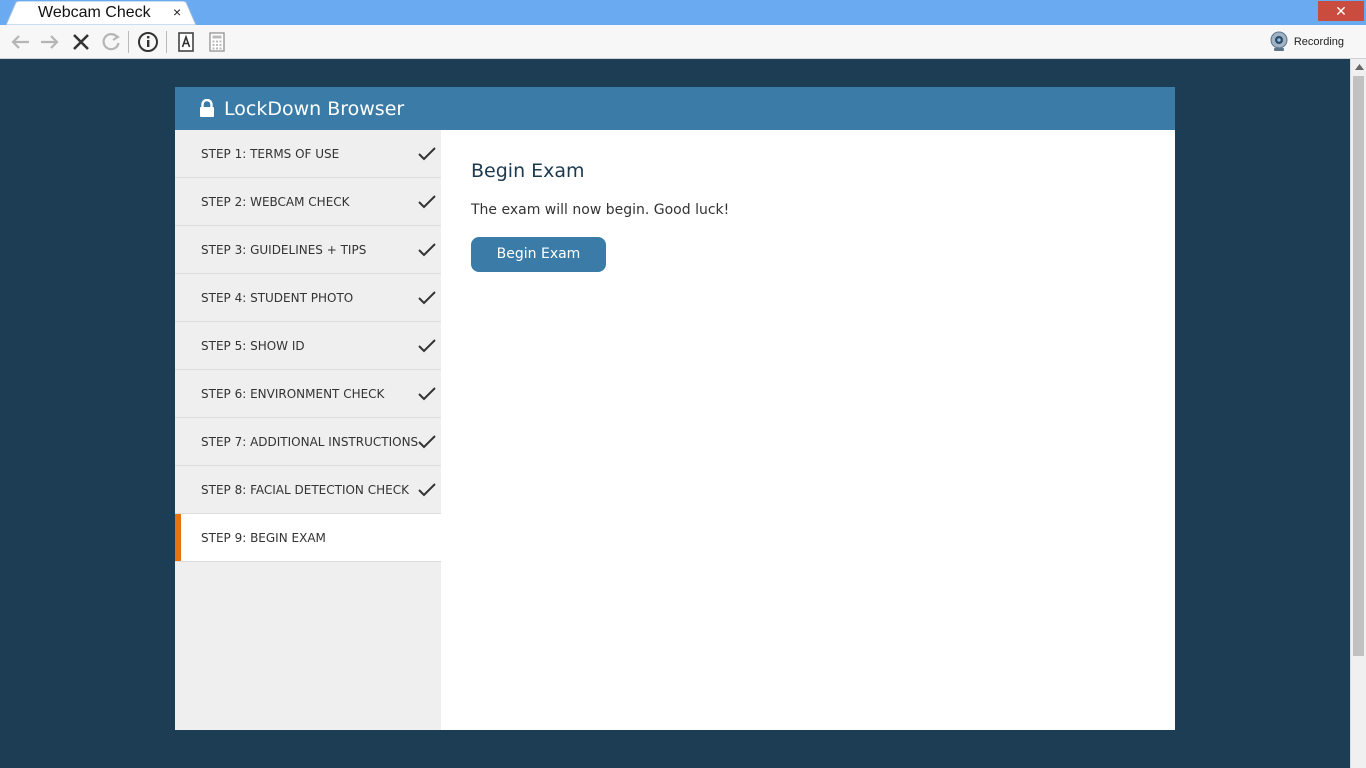 The width and height of the screenshot is (1366, 768). What do you see at coordinates (177, 12) in the screenshot?
I see `tab-close-icon: ×` at bounding box center [177, 12].